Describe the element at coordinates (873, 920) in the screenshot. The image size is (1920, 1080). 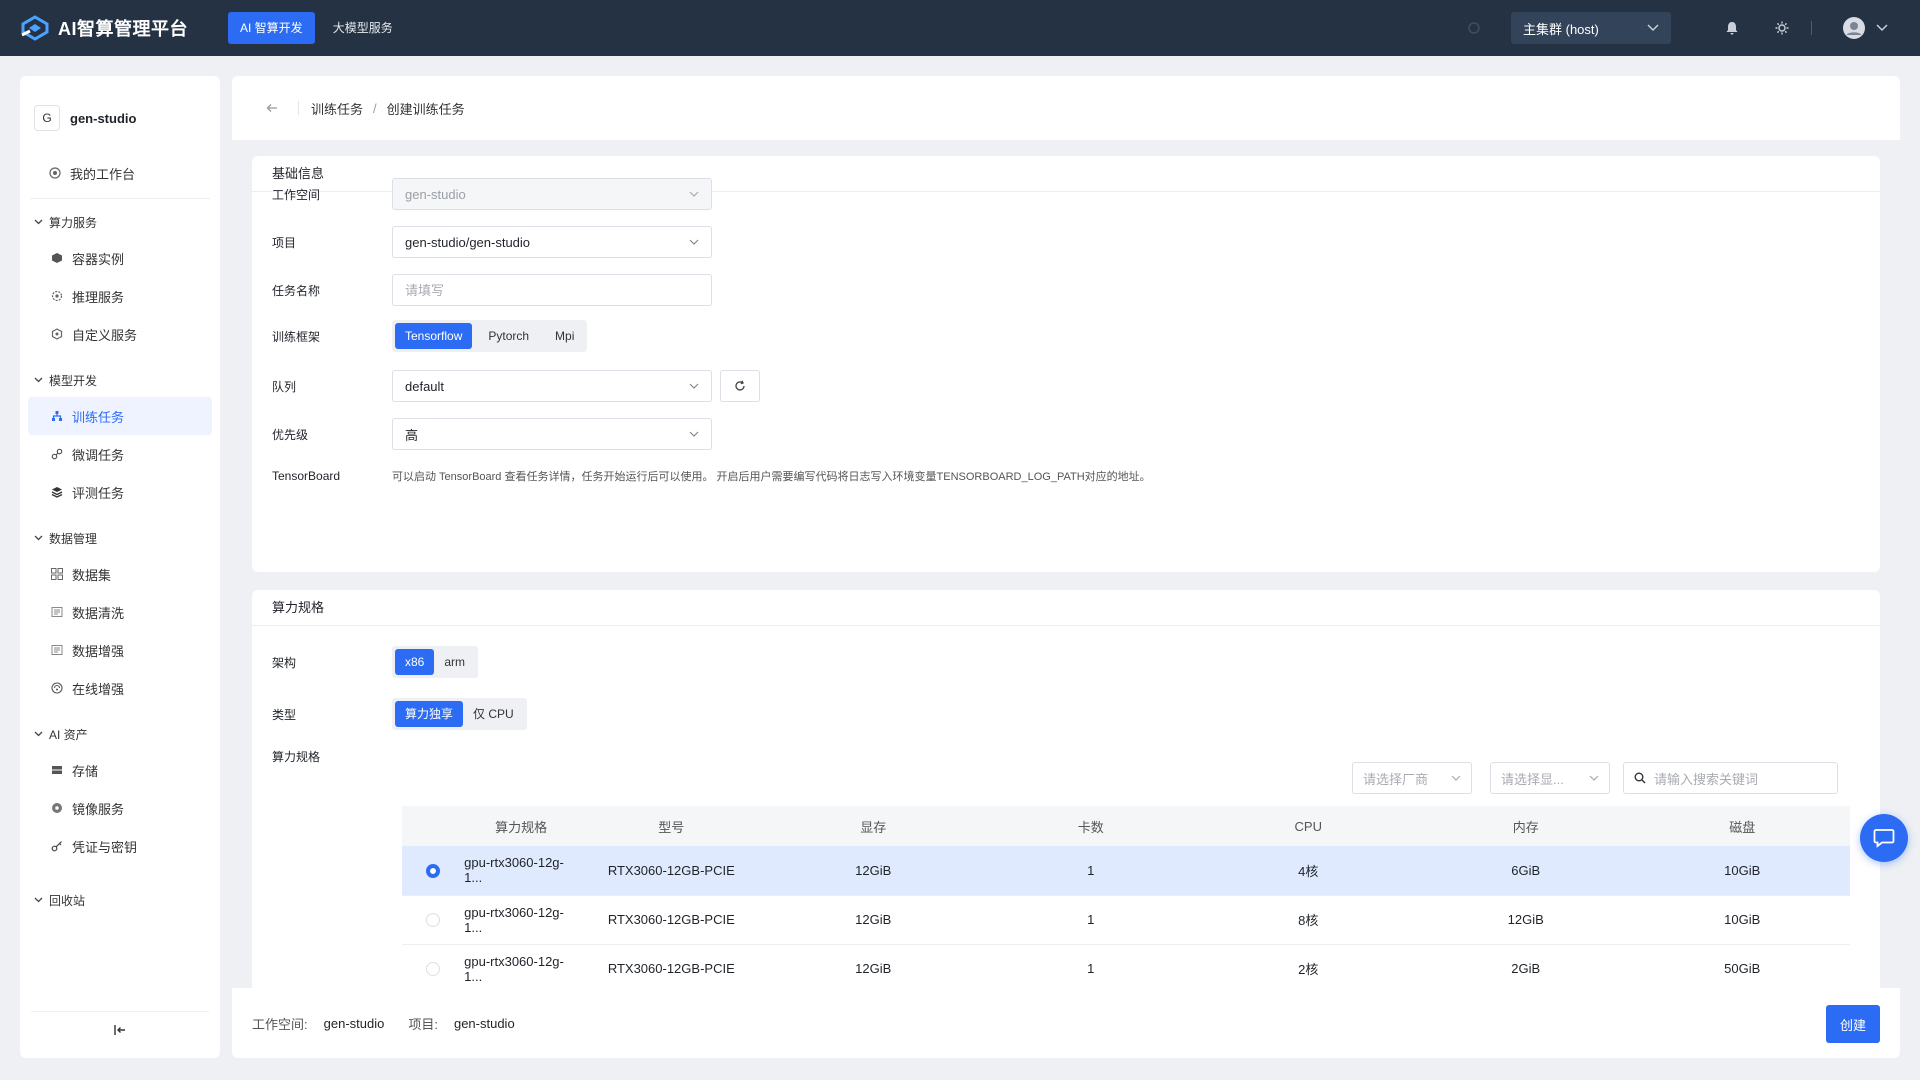
I see `cell-vram: 12GiB` at that location.